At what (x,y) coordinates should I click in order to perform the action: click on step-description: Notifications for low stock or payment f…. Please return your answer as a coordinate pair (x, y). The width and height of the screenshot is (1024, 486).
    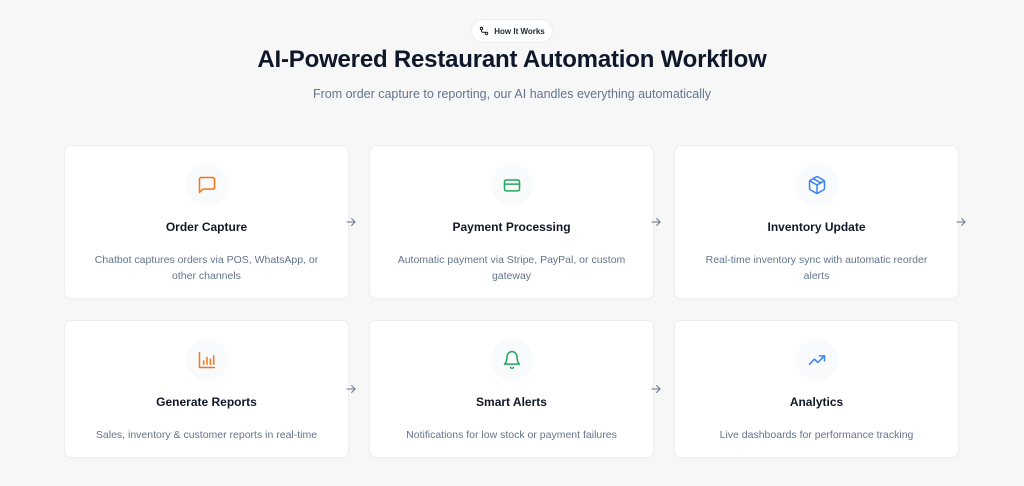
    Looking at the image, I should click on (511, 435).